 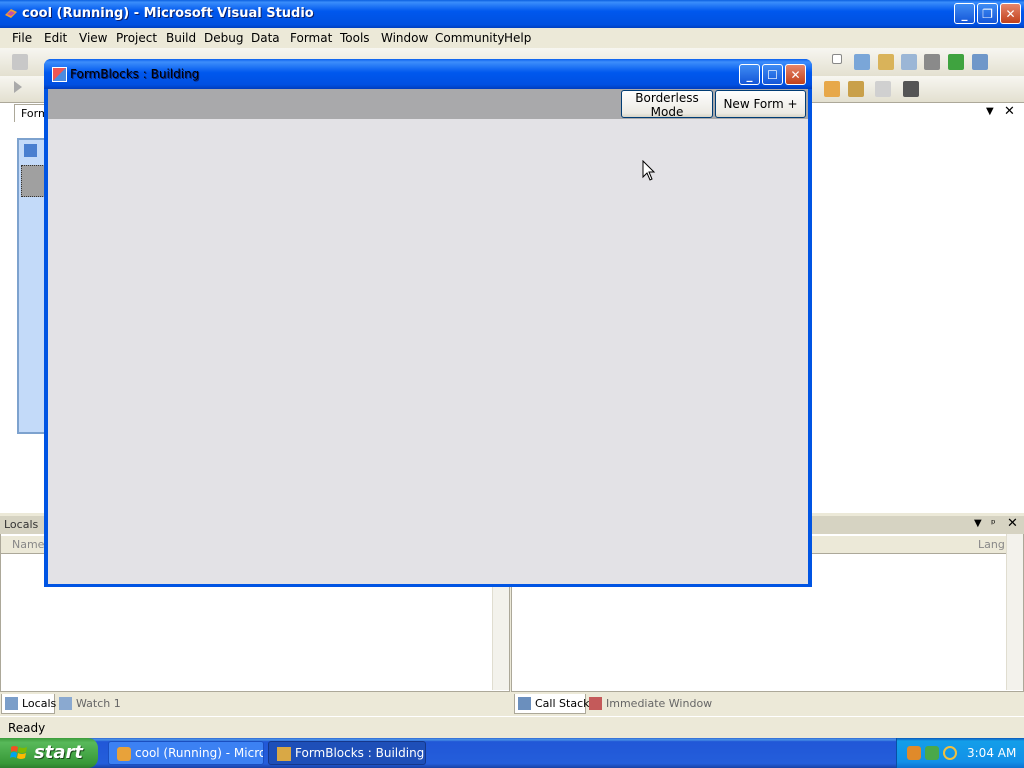 What do you see at coordinates (98, 703) in the screenshot?
I see `tab-watch-1-label: Watch 1` at bounding box center [98, 703].